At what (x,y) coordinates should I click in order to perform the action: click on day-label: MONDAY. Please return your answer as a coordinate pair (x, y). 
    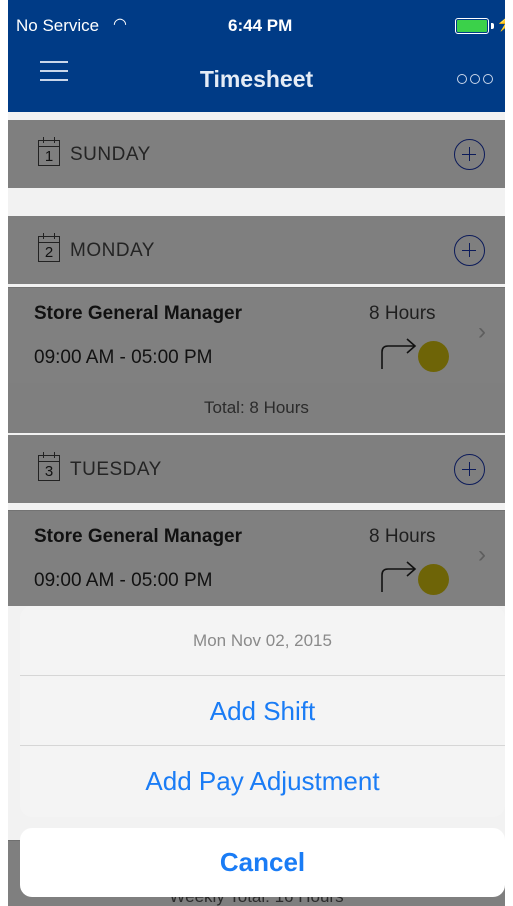
    Looking at the image, I should click on (112, 250).